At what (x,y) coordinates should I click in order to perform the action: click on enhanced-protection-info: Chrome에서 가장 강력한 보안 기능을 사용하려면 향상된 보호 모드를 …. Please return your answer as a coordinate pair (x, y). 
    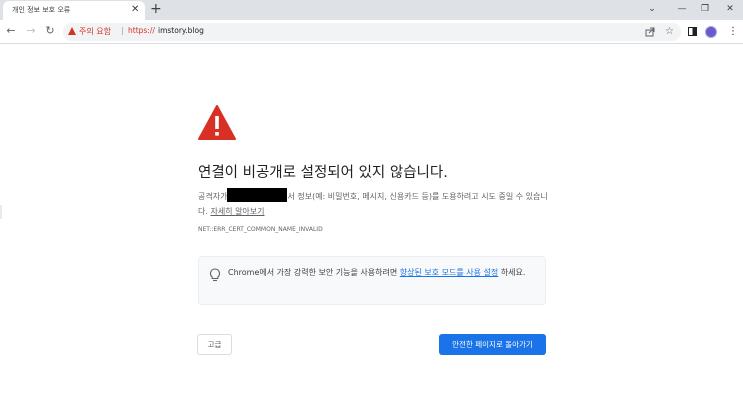
    Looking at the image, I should click on (372, 280).